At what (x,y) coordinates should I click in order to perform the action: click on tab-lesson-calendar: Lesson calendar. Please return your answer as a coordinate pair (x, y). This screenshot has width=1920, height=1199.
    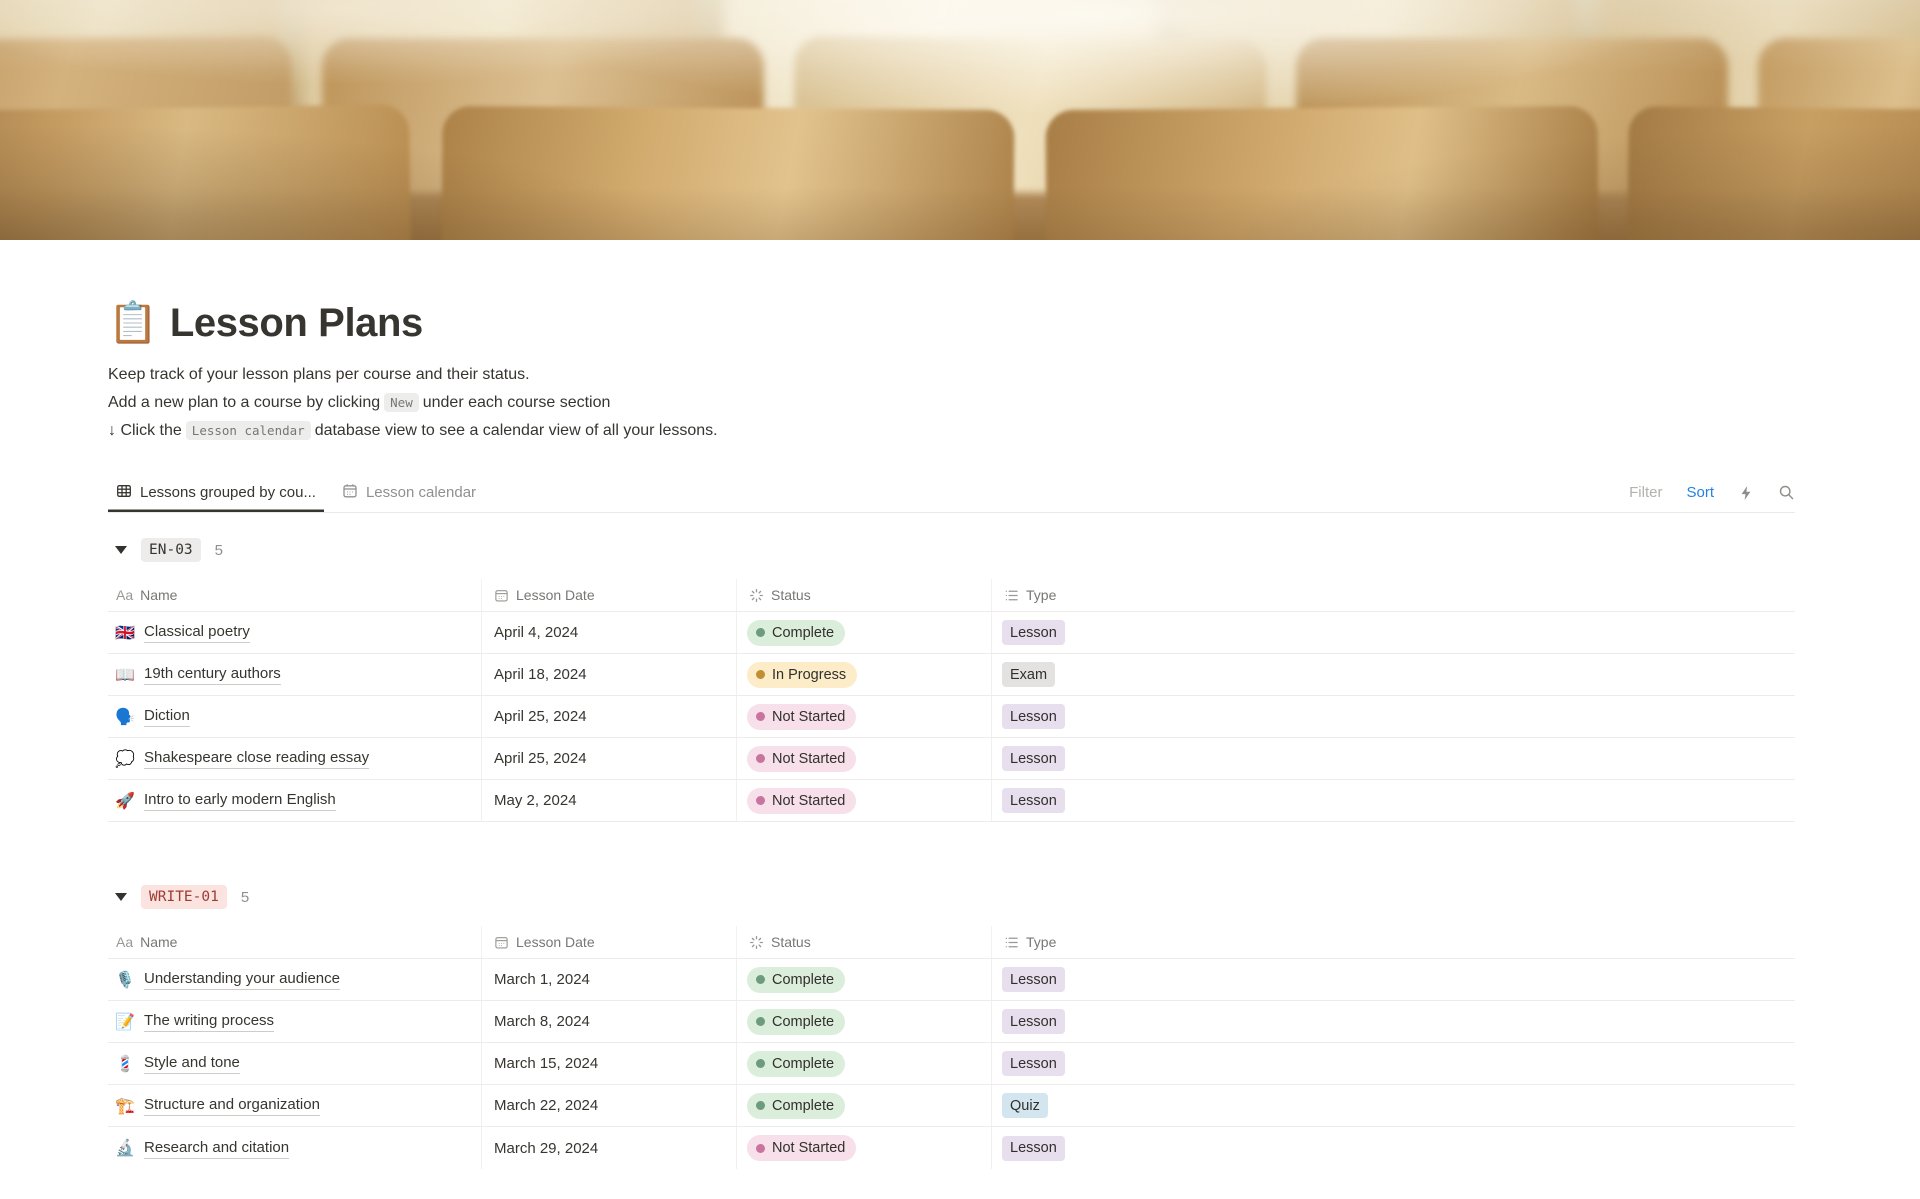
    Looking at the image, I should click on (409, 492).